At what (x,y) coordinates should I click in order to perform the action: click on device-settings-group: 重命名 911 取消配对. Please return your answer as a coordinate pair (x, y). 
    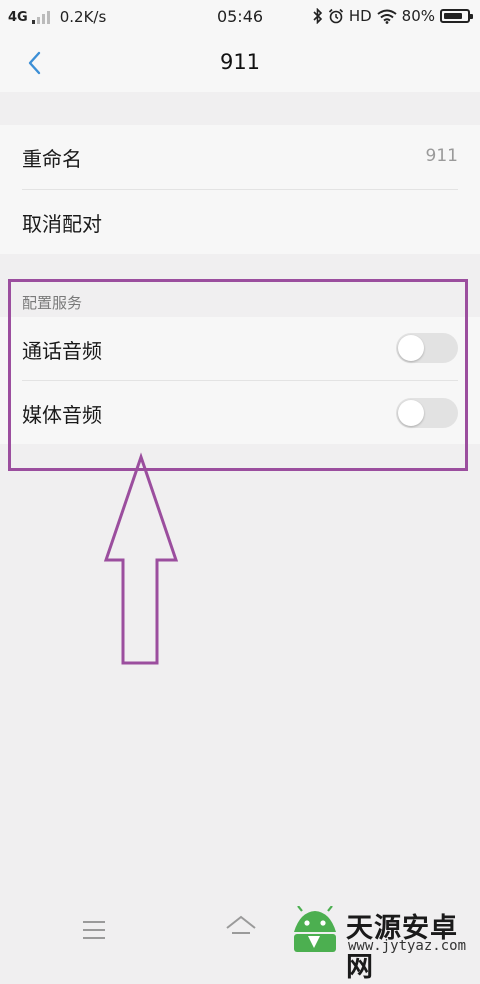
    Looking at the image, I should click on (240, 189).